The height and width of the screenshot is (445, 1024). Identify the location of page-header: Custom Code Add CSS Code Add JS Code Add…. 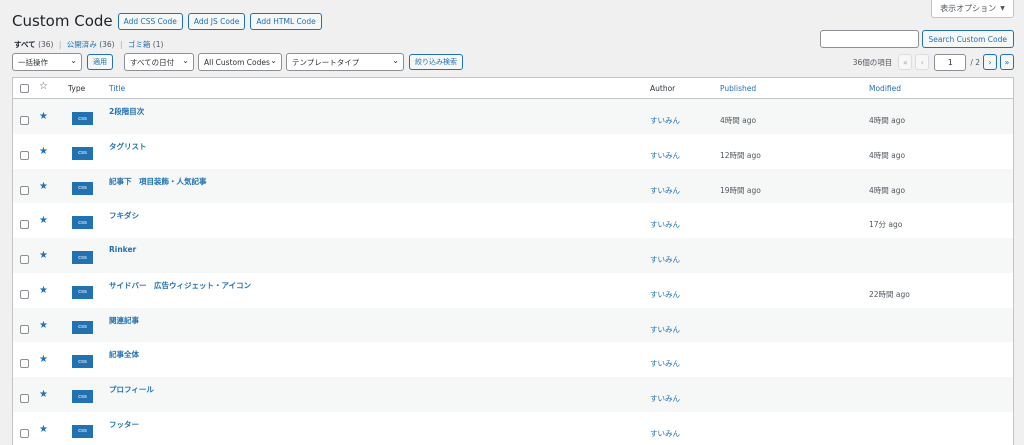
(169, 21).